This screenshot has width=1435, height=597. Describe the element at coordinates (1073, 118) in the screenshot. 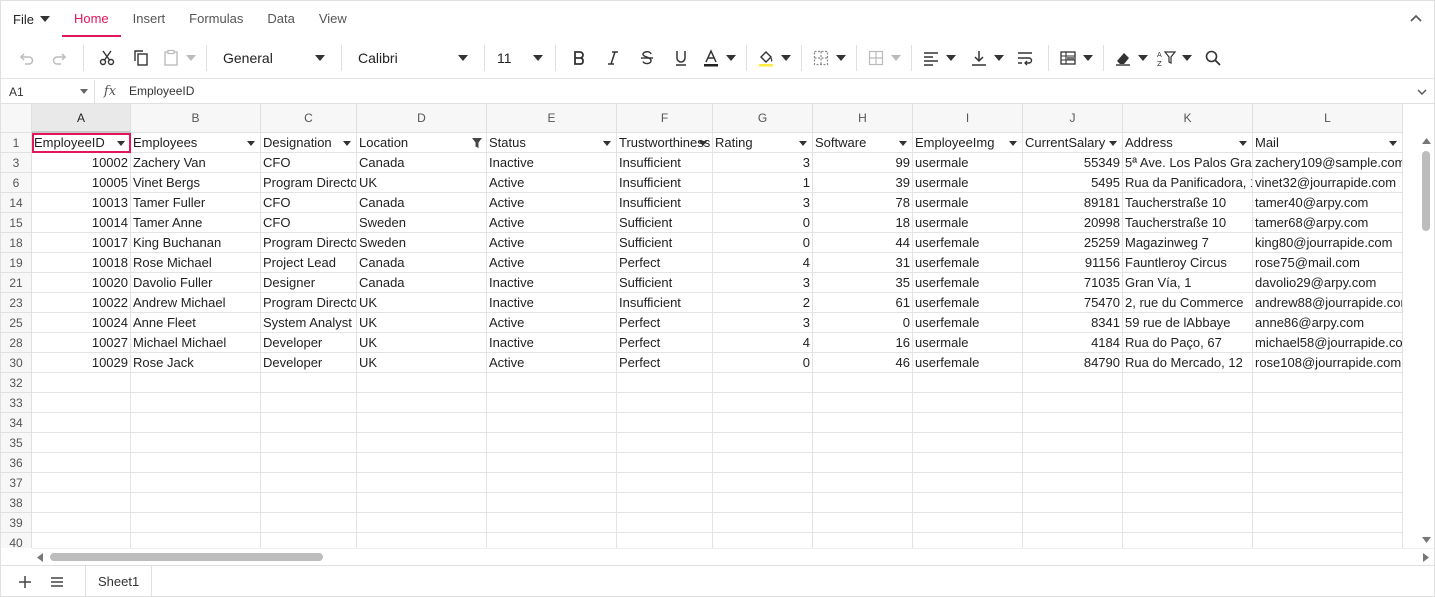

I see `column-header-j: J` at that location.